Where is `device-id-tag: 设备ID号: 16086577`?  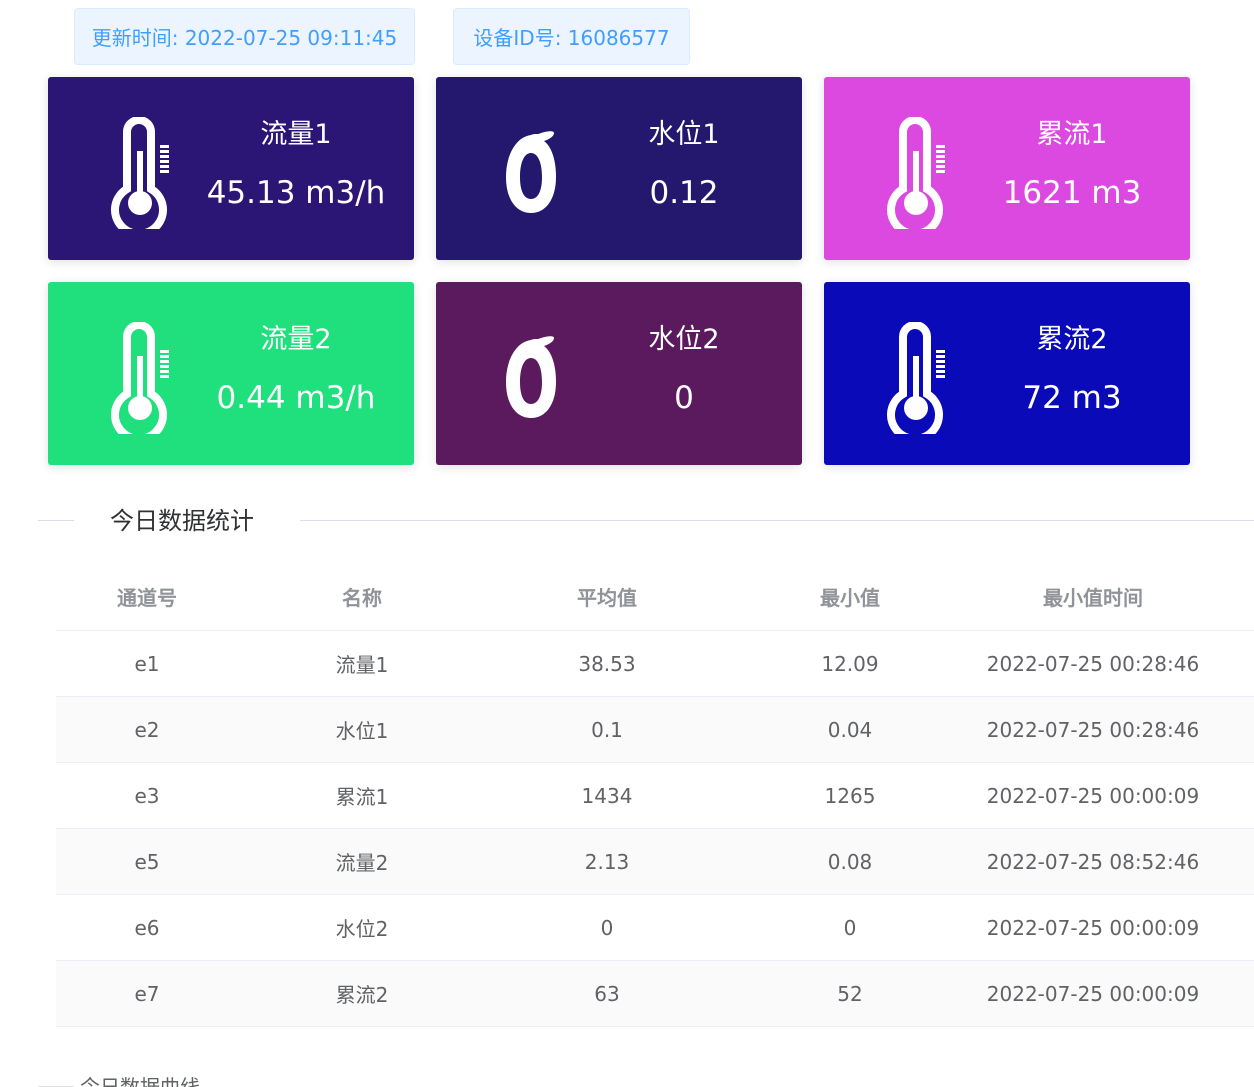
device-id-tag: 设备ID号: 16086577 is located at coordinates (571, 36).